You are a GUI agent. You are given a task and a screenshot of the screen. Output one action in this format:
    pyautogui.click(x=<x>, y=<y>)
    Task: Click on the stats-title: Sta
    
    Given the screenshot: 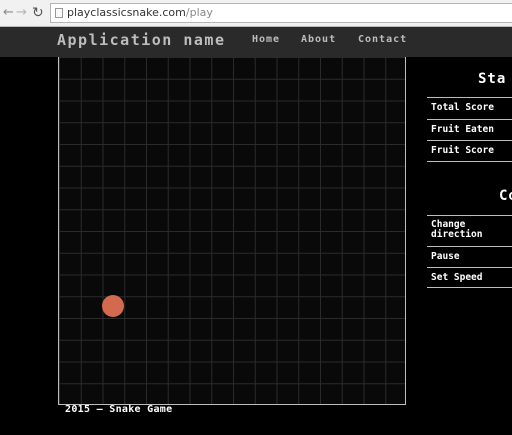 What is the action you would take?
    pyautogui.click(x=492, y=79)
    